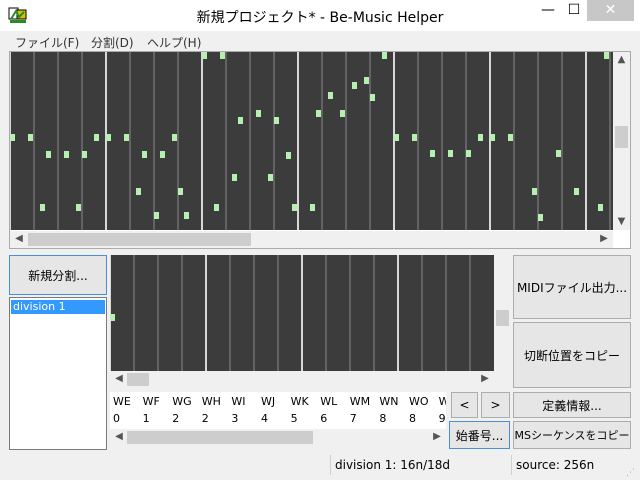 The height and width of the screenshot is (480, 640). What do you see at coordinates (58, 373) in the screenshot?
I see `division-list: division 1` at bounding box center [58, 373].